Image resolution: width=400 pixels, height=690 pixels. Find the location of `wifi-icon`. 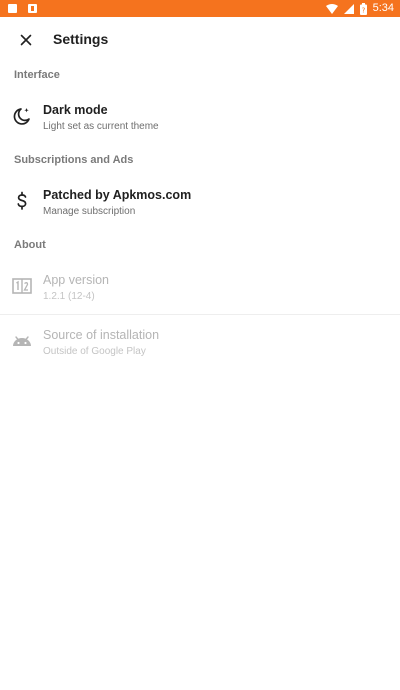

wifi-icon is located at coordinates (331, 8).